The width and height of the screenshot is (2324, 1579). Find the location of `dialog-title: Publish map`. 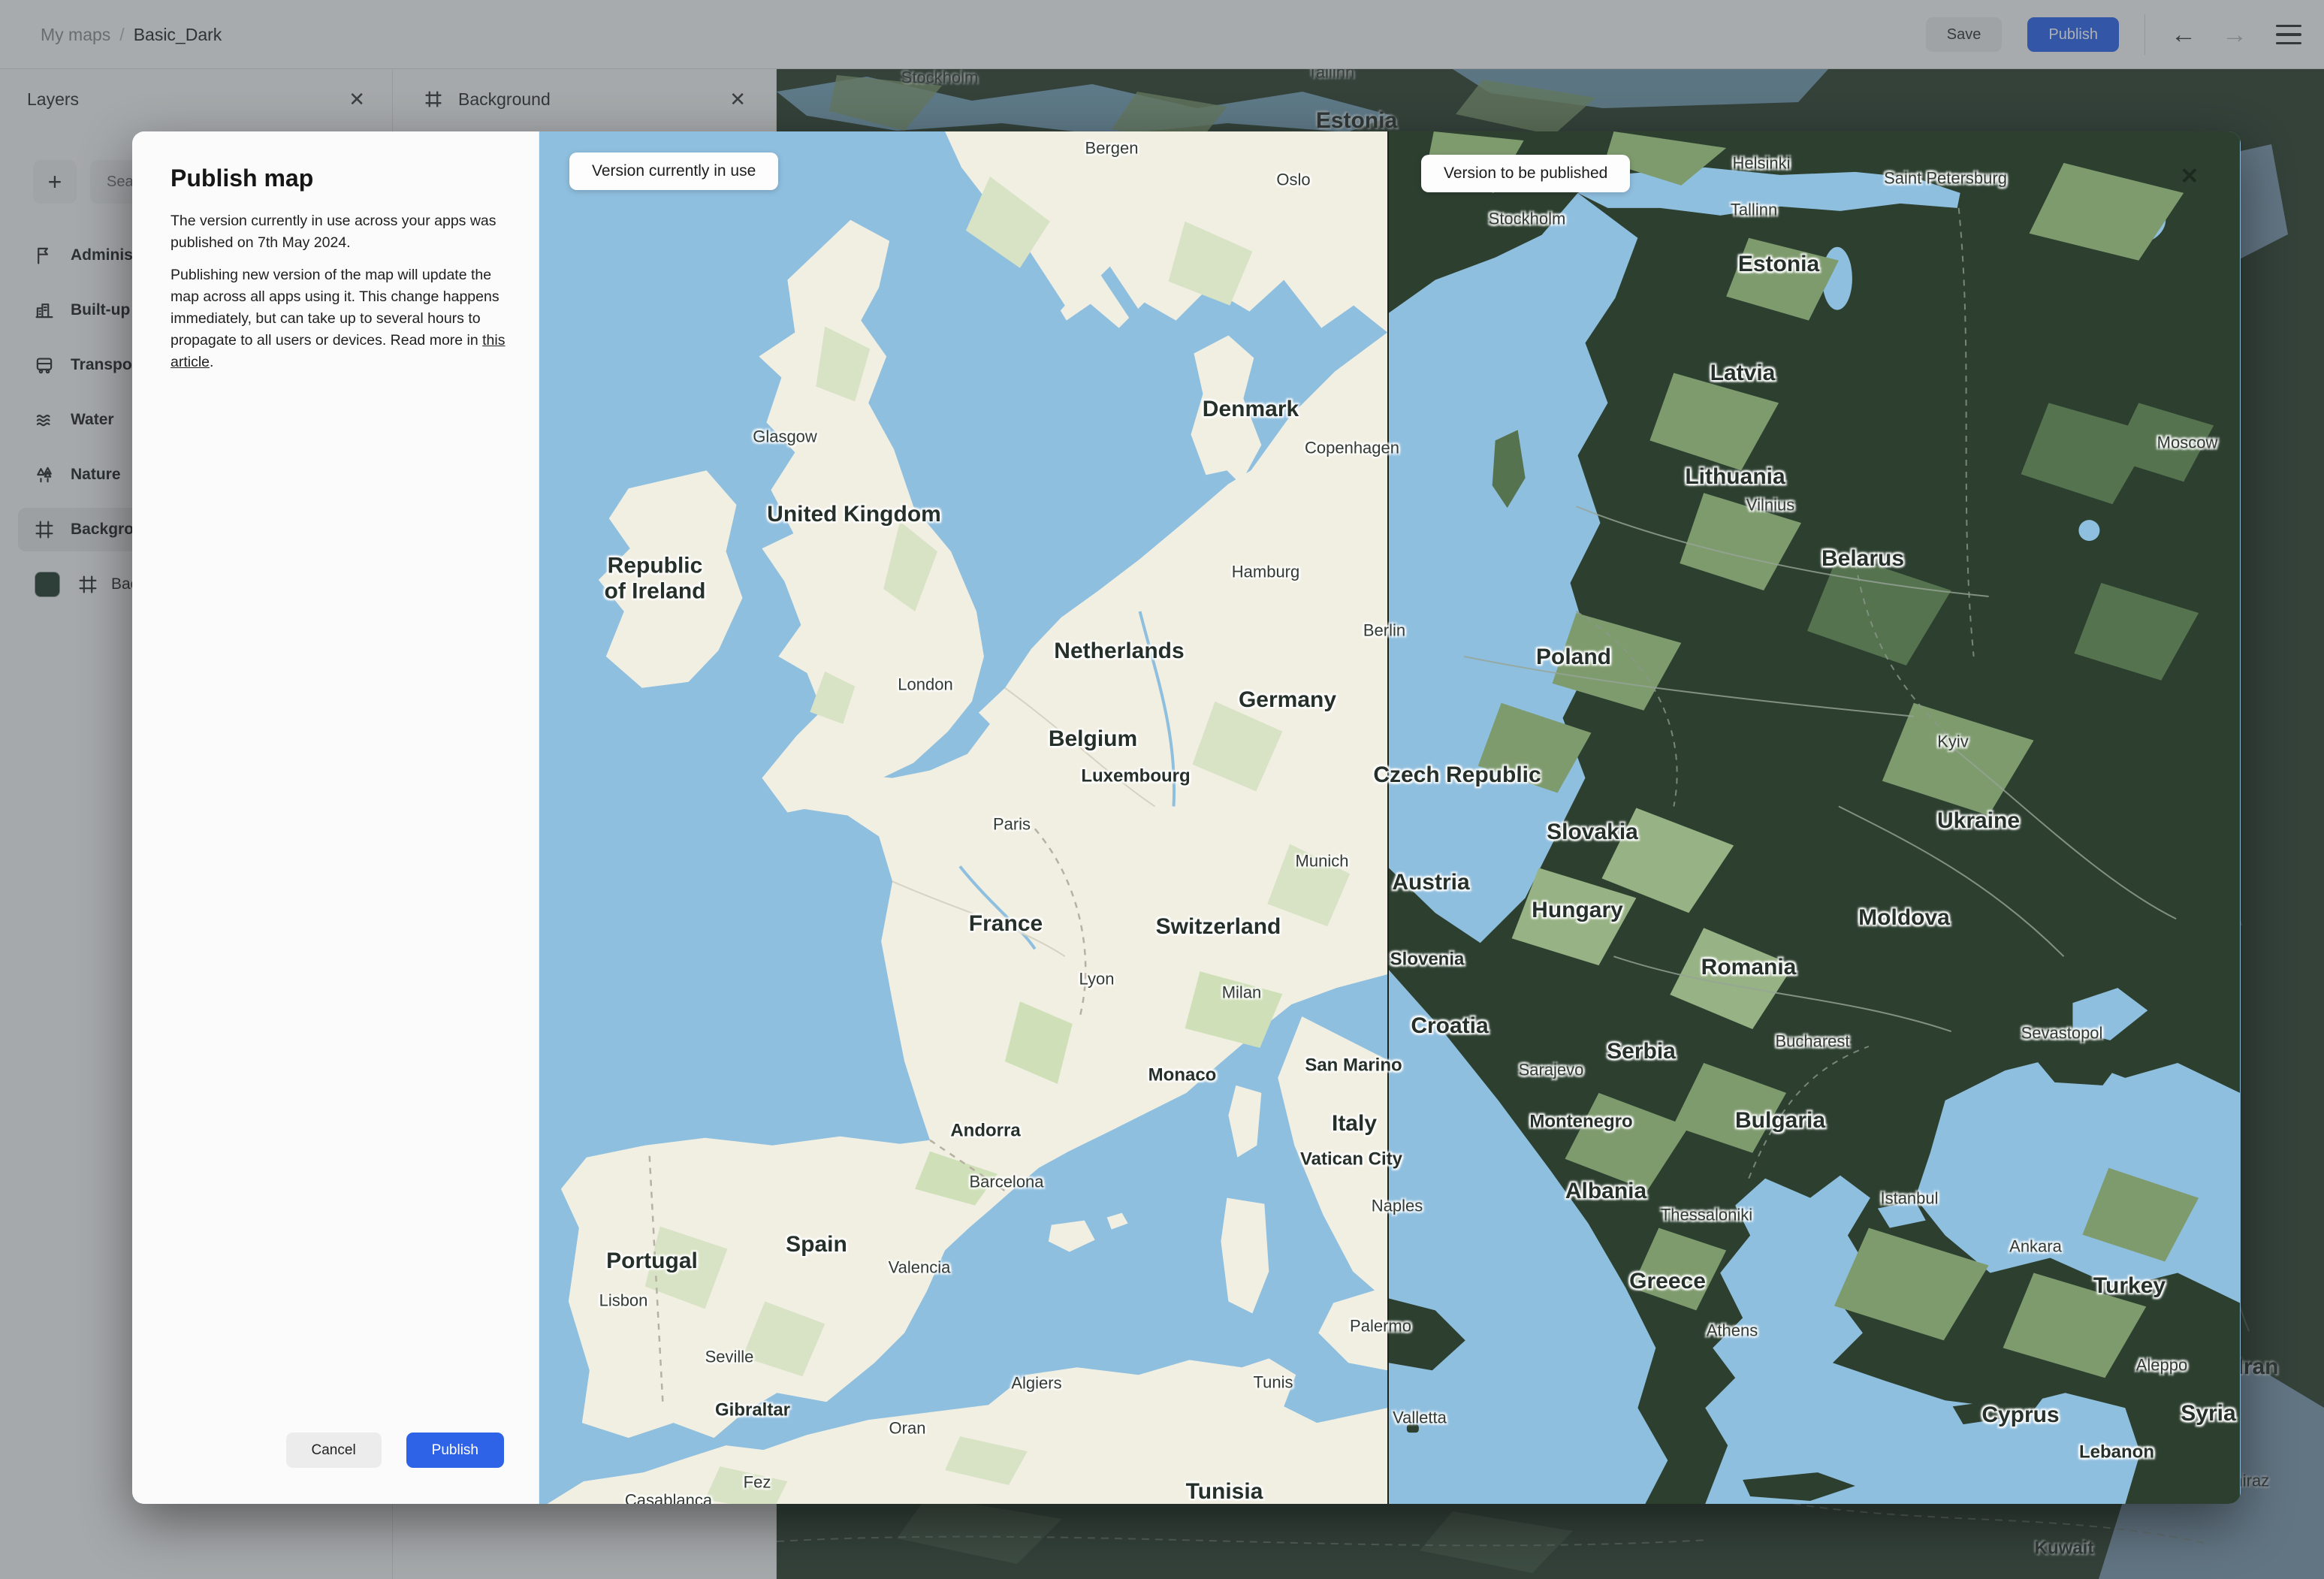

dialog-title: Publish map is located at coordinates (242, 178).